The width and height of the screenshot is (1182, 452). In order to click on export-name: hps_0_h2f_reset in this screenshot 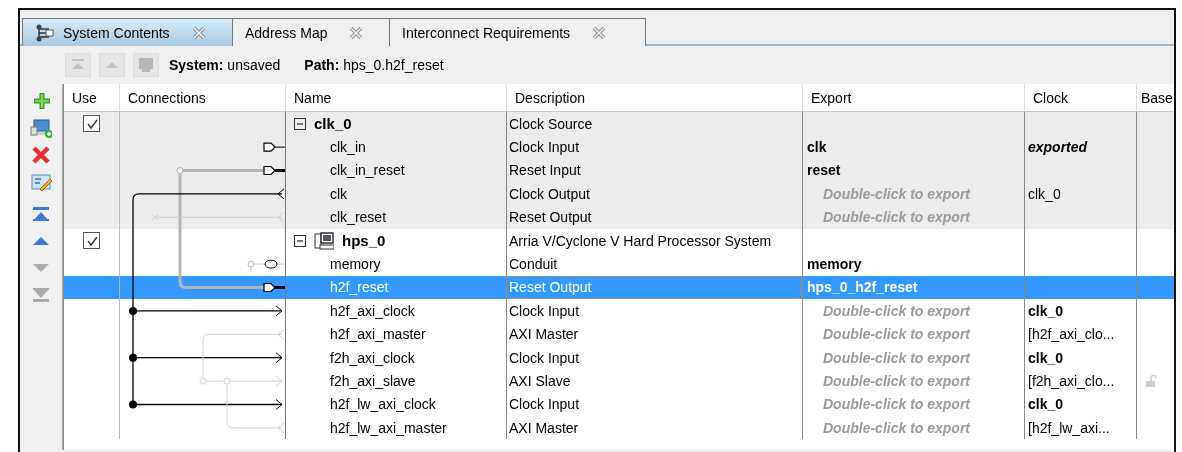, I will do `click(862, 287)`.